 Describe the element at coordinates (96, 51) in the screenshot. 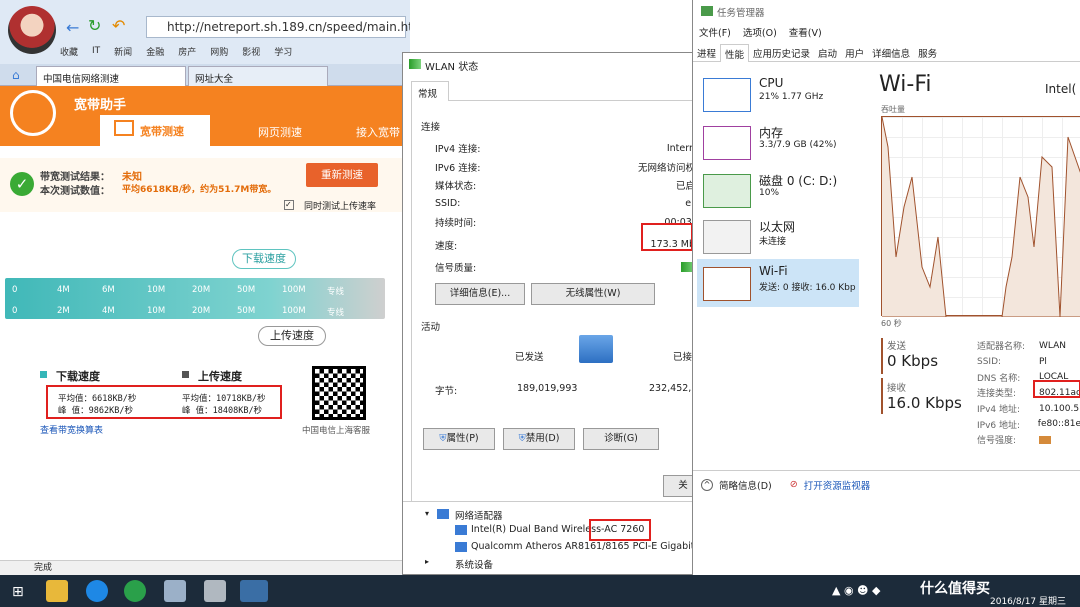

I see `fav-item: IT` at that location.